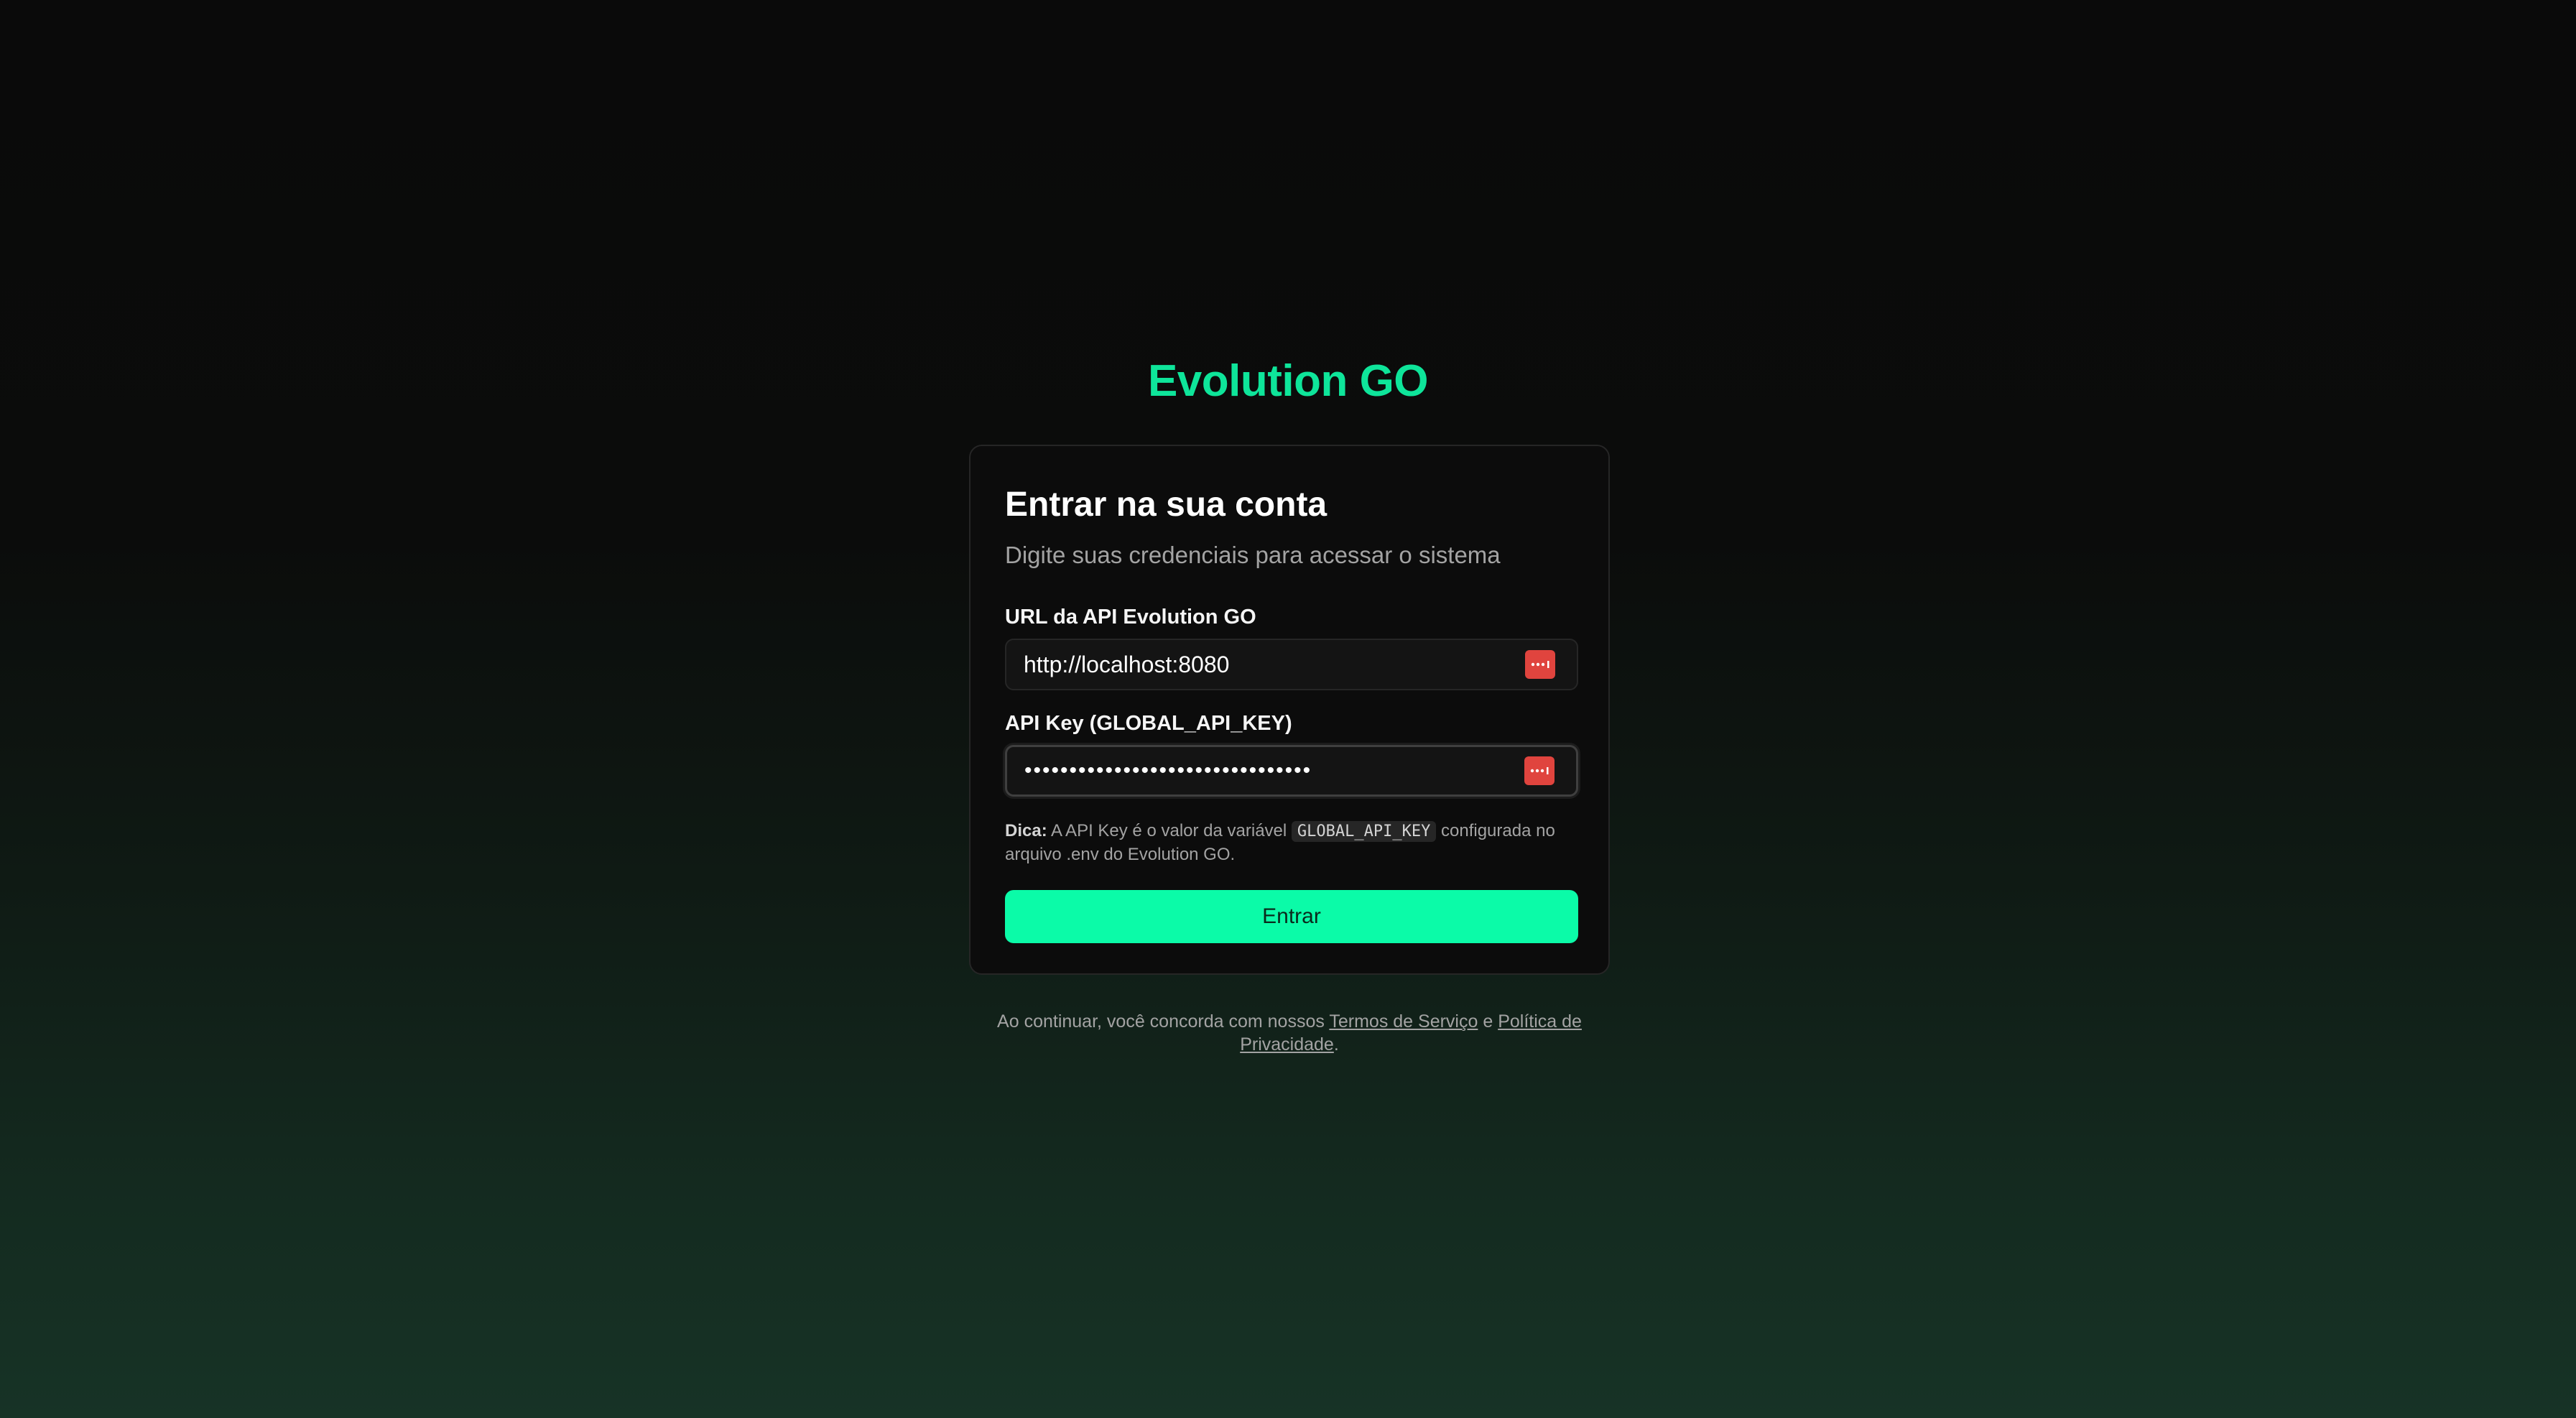 The height and width of the screenshot is (1418, 2576). I want to click on login-submit-button: Entrar, so click(1291, 916).